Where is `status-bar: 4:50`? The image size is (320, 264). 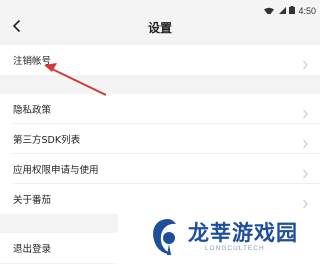
status-bar: 4:50 is located at coordinates (160, 8).